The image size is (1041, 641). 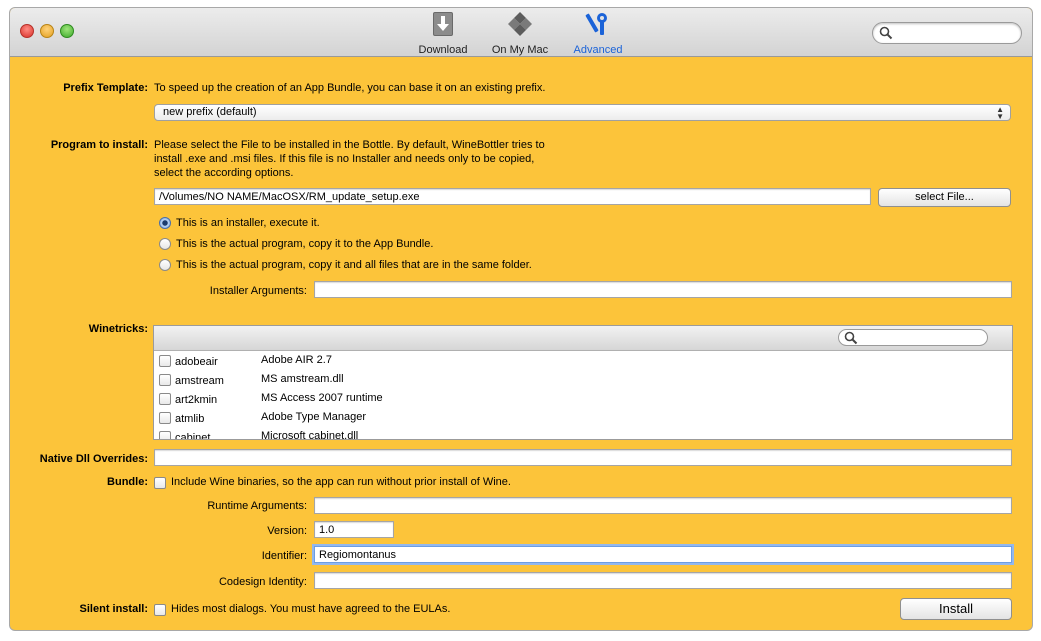 I want to click on silent-install-label: Silent install:, so click(x=113, y=609).